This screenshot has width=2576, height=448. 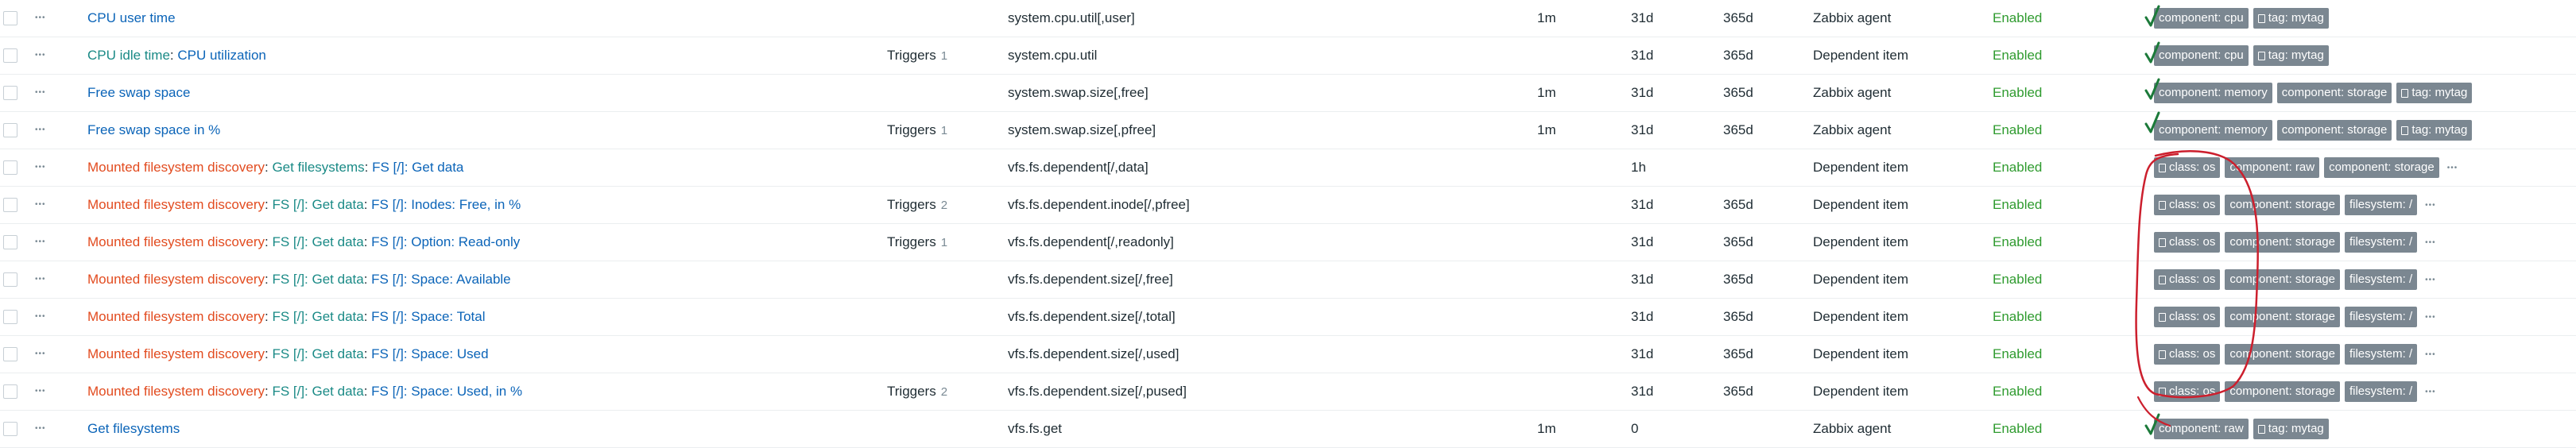 What do you see at coordinates (128, 55) in the screenshot?
I see `item-name-link: CPU idle time` at bounding box center [128, 55].